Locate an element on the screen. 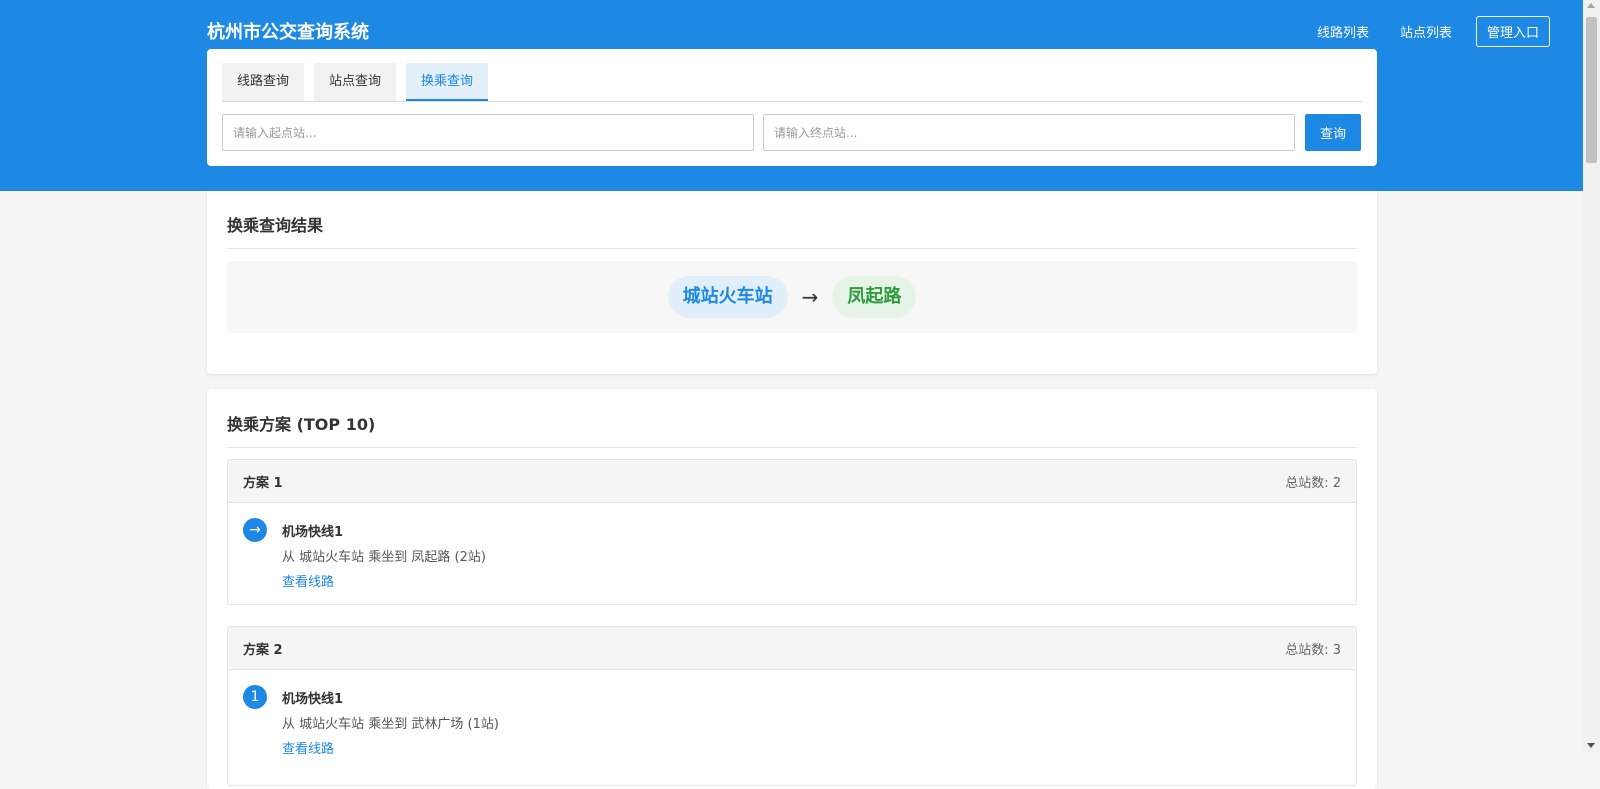 The width and height of the screenshot is (1600, 789). to-station-pill: 凤起路 is located at coordinates (874, 297).